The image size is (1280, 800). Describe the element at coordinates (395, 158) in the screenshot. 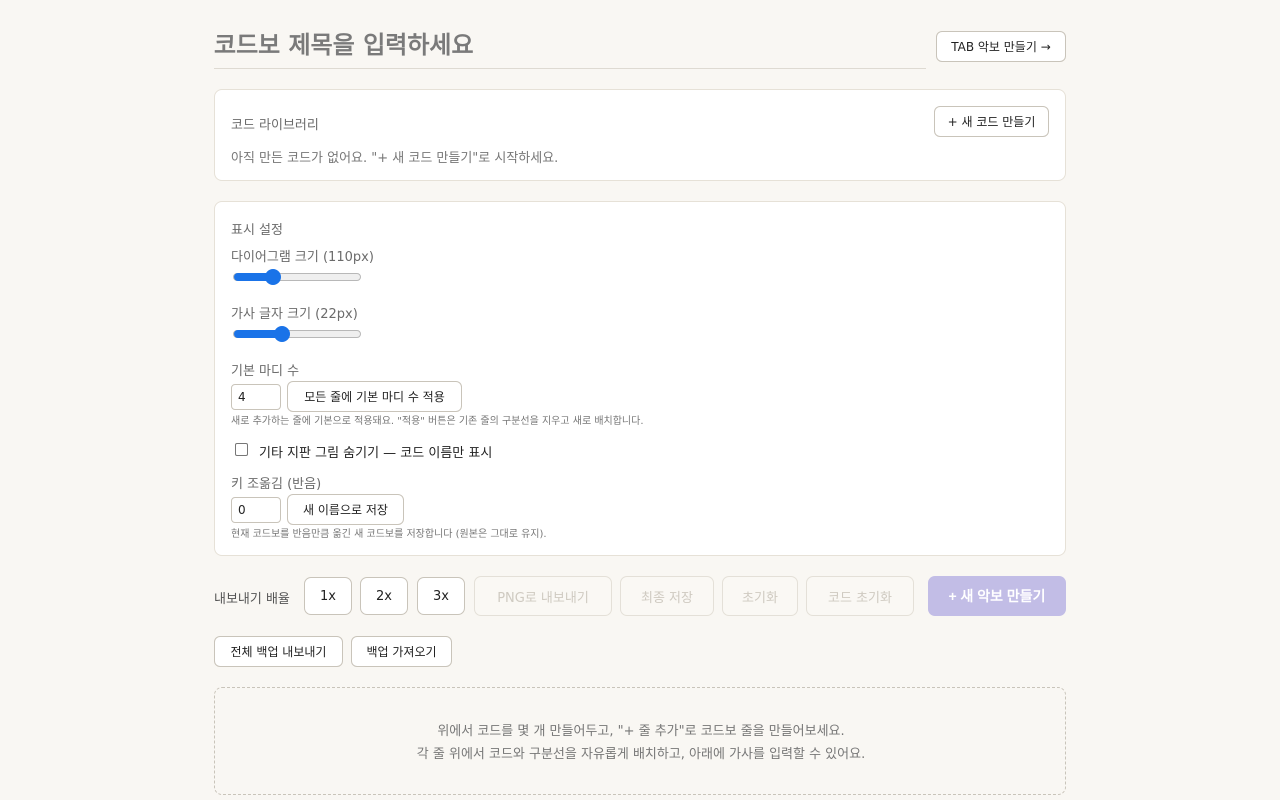

I see `library-empty-message: 아직 만든 코드가 없어요. "+ 새 코드 만들기"로 시작하세요.` at that location.